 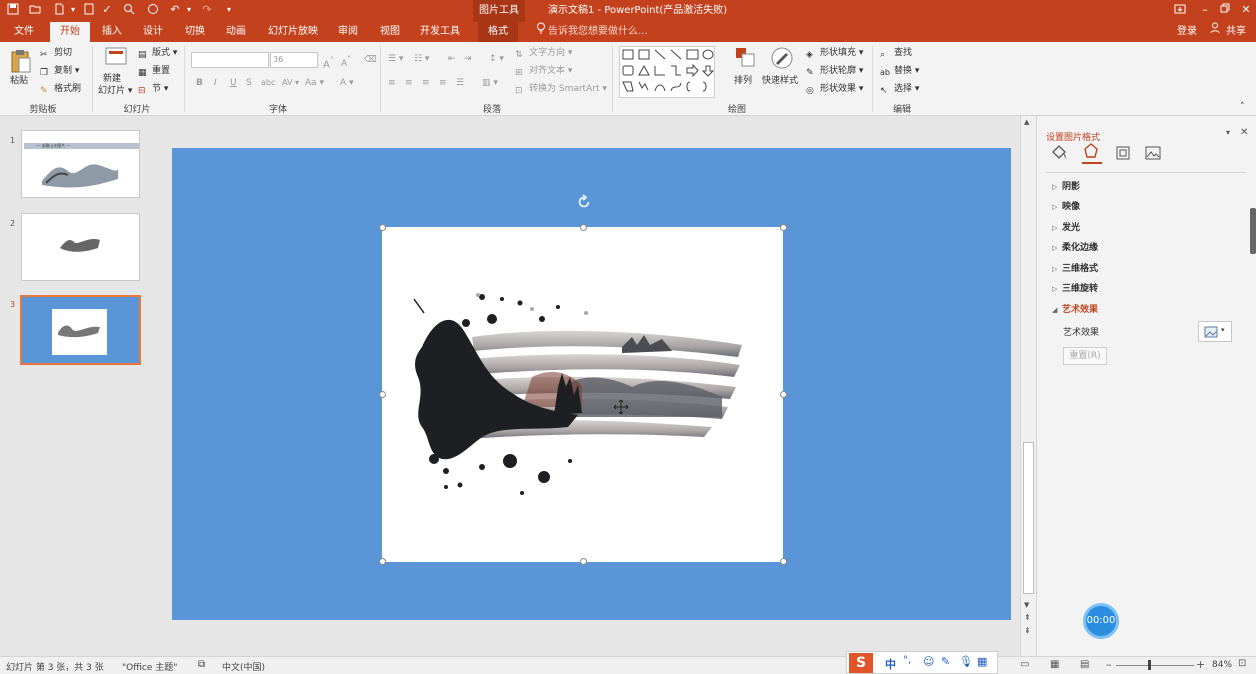 I want to click on ribbon-display-icon, so click(x=1180, y=10).